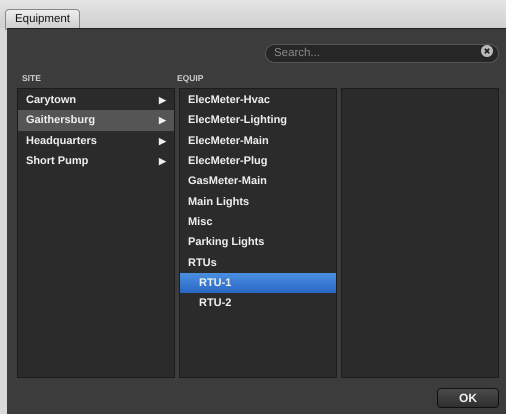  What do you see at coordinates (487, 50) in the screenshot?
I see `clear-icon` at bounding box center [487, 50].